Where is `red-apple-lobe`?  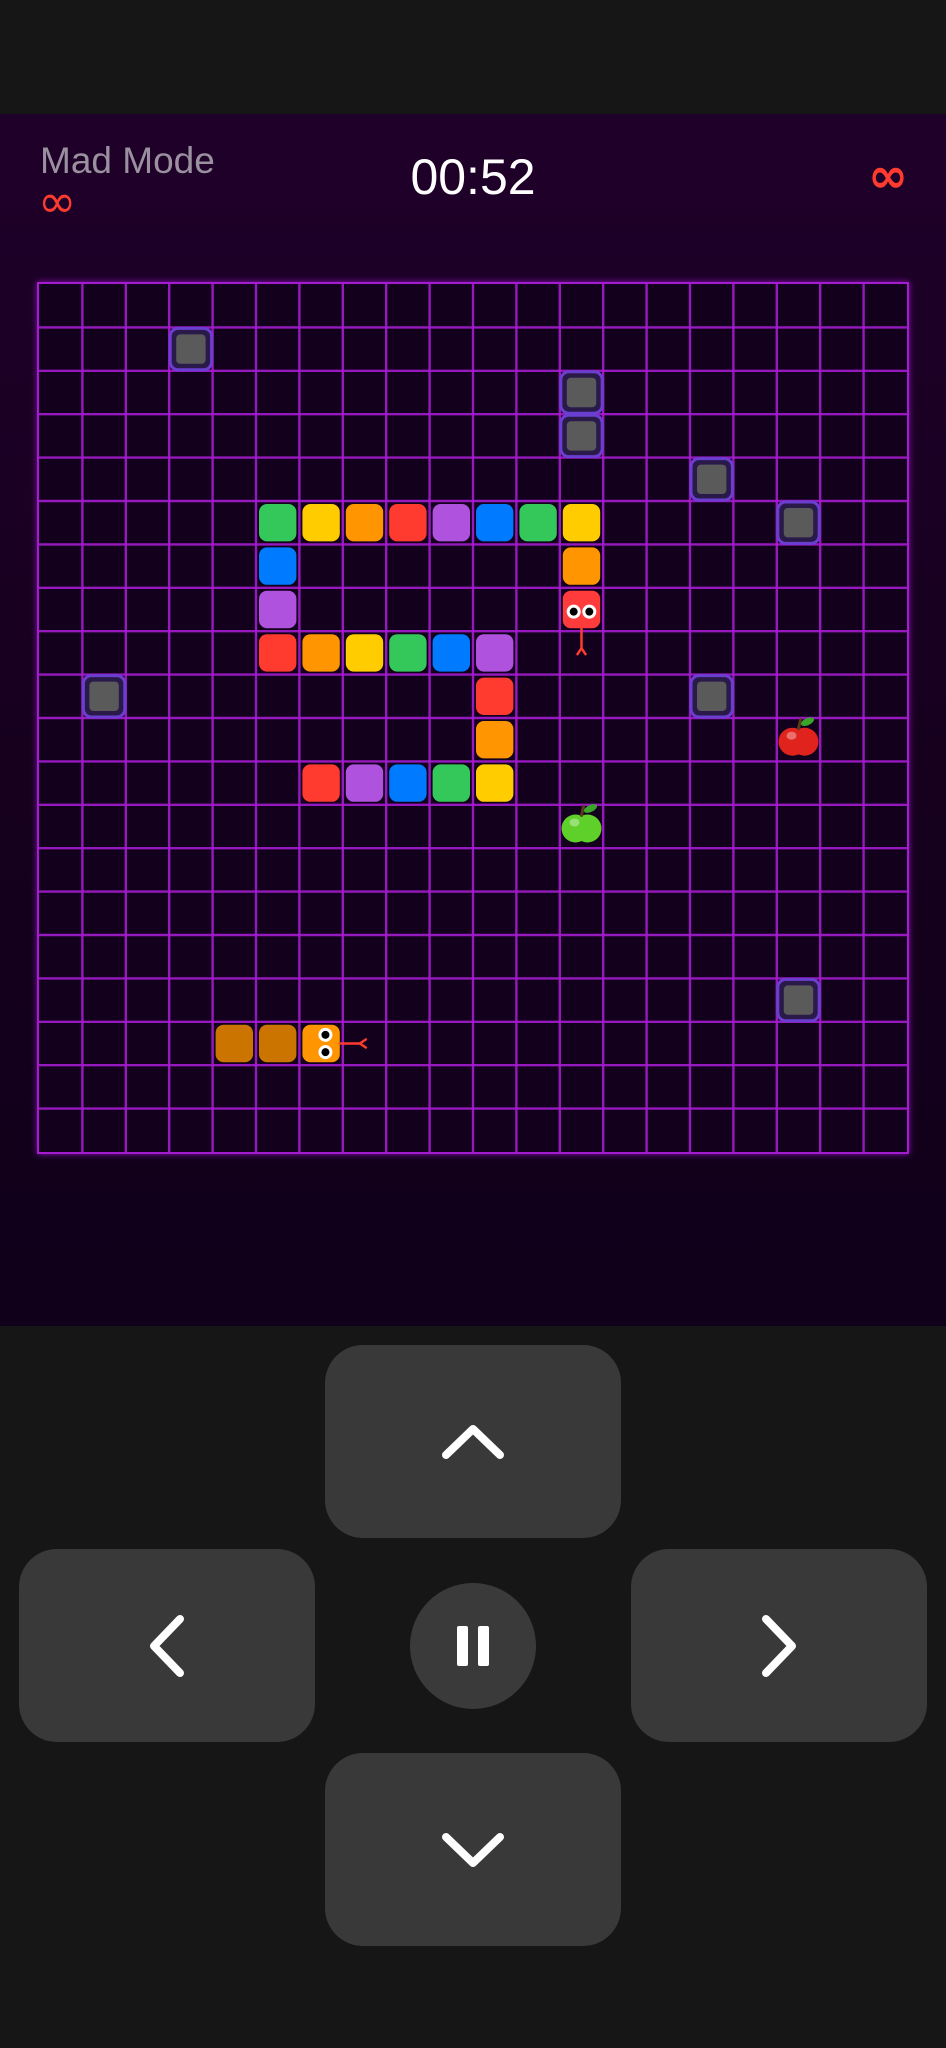
red-apple-lobe is located at coordinates (804, 741).